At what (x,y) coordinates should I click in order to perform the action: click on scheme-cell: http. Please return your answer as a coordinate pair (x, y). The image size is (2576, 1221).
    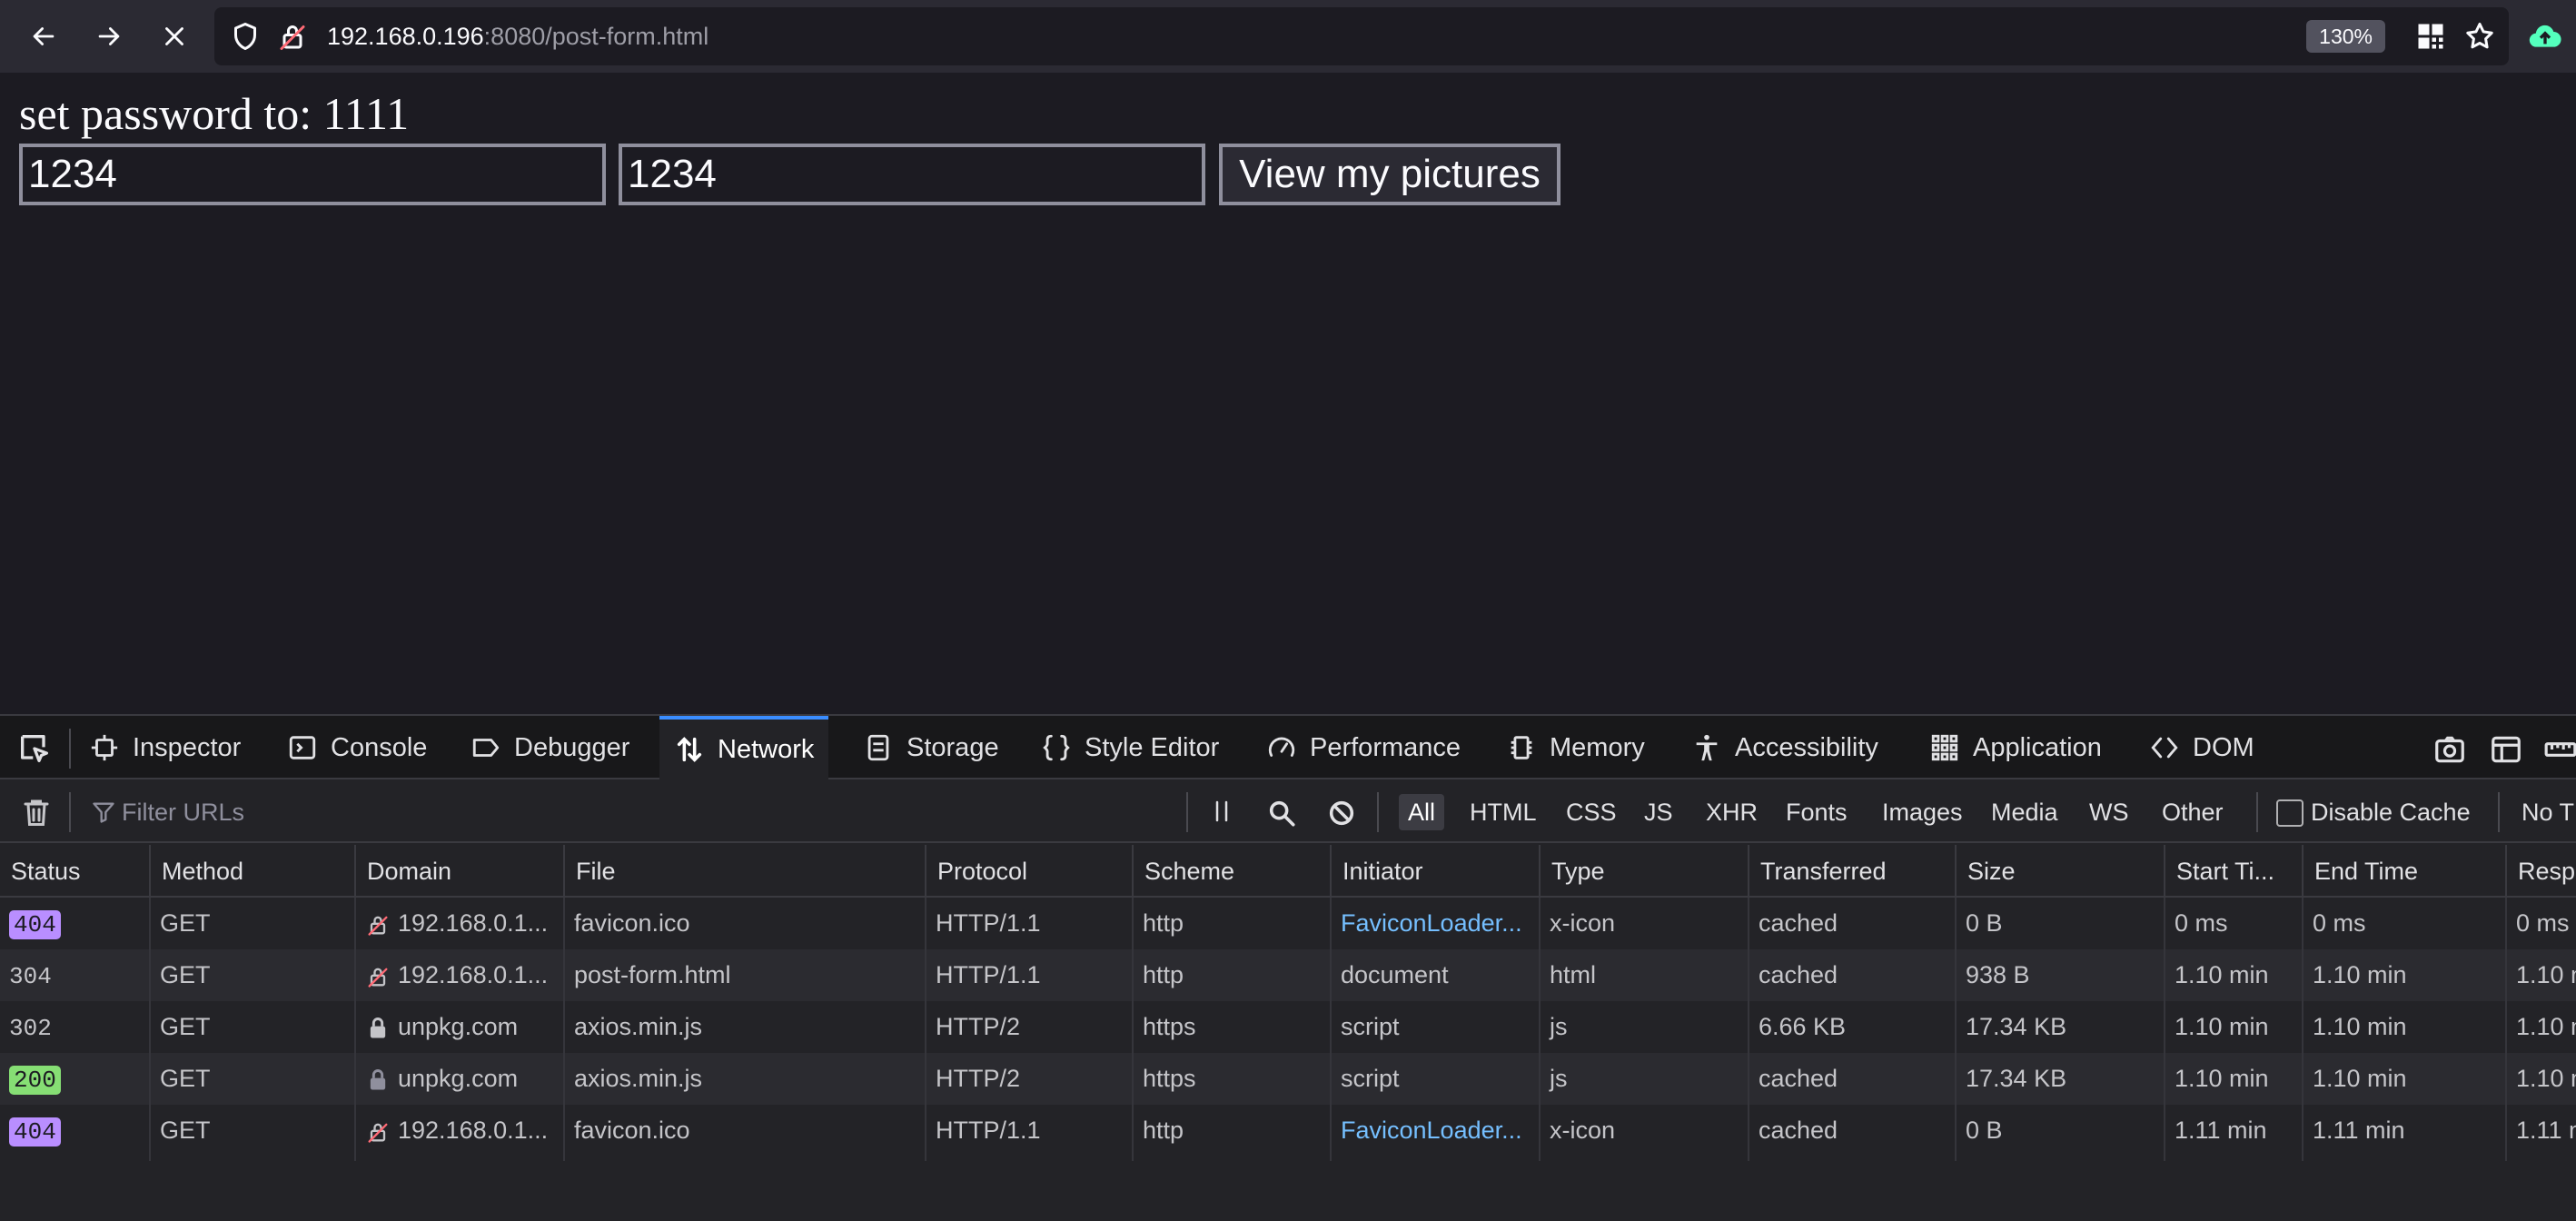
    Looking at the image, I should click on (1163, 1130).